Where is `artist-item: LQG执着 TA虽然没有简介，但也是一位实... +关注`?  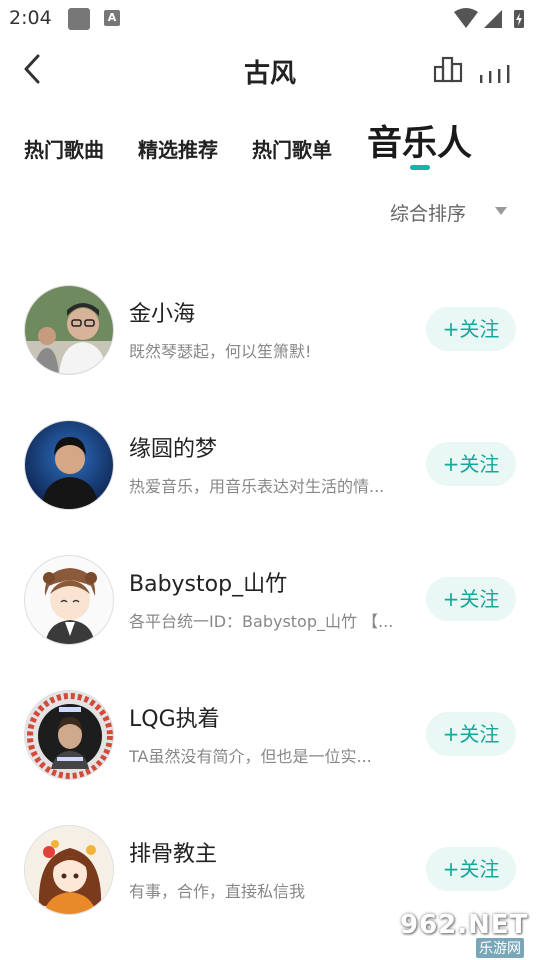 artist-item: LQG执着 TA虽然没有简介，但也是一位实... +关注 is located at coordinates (270, 745).